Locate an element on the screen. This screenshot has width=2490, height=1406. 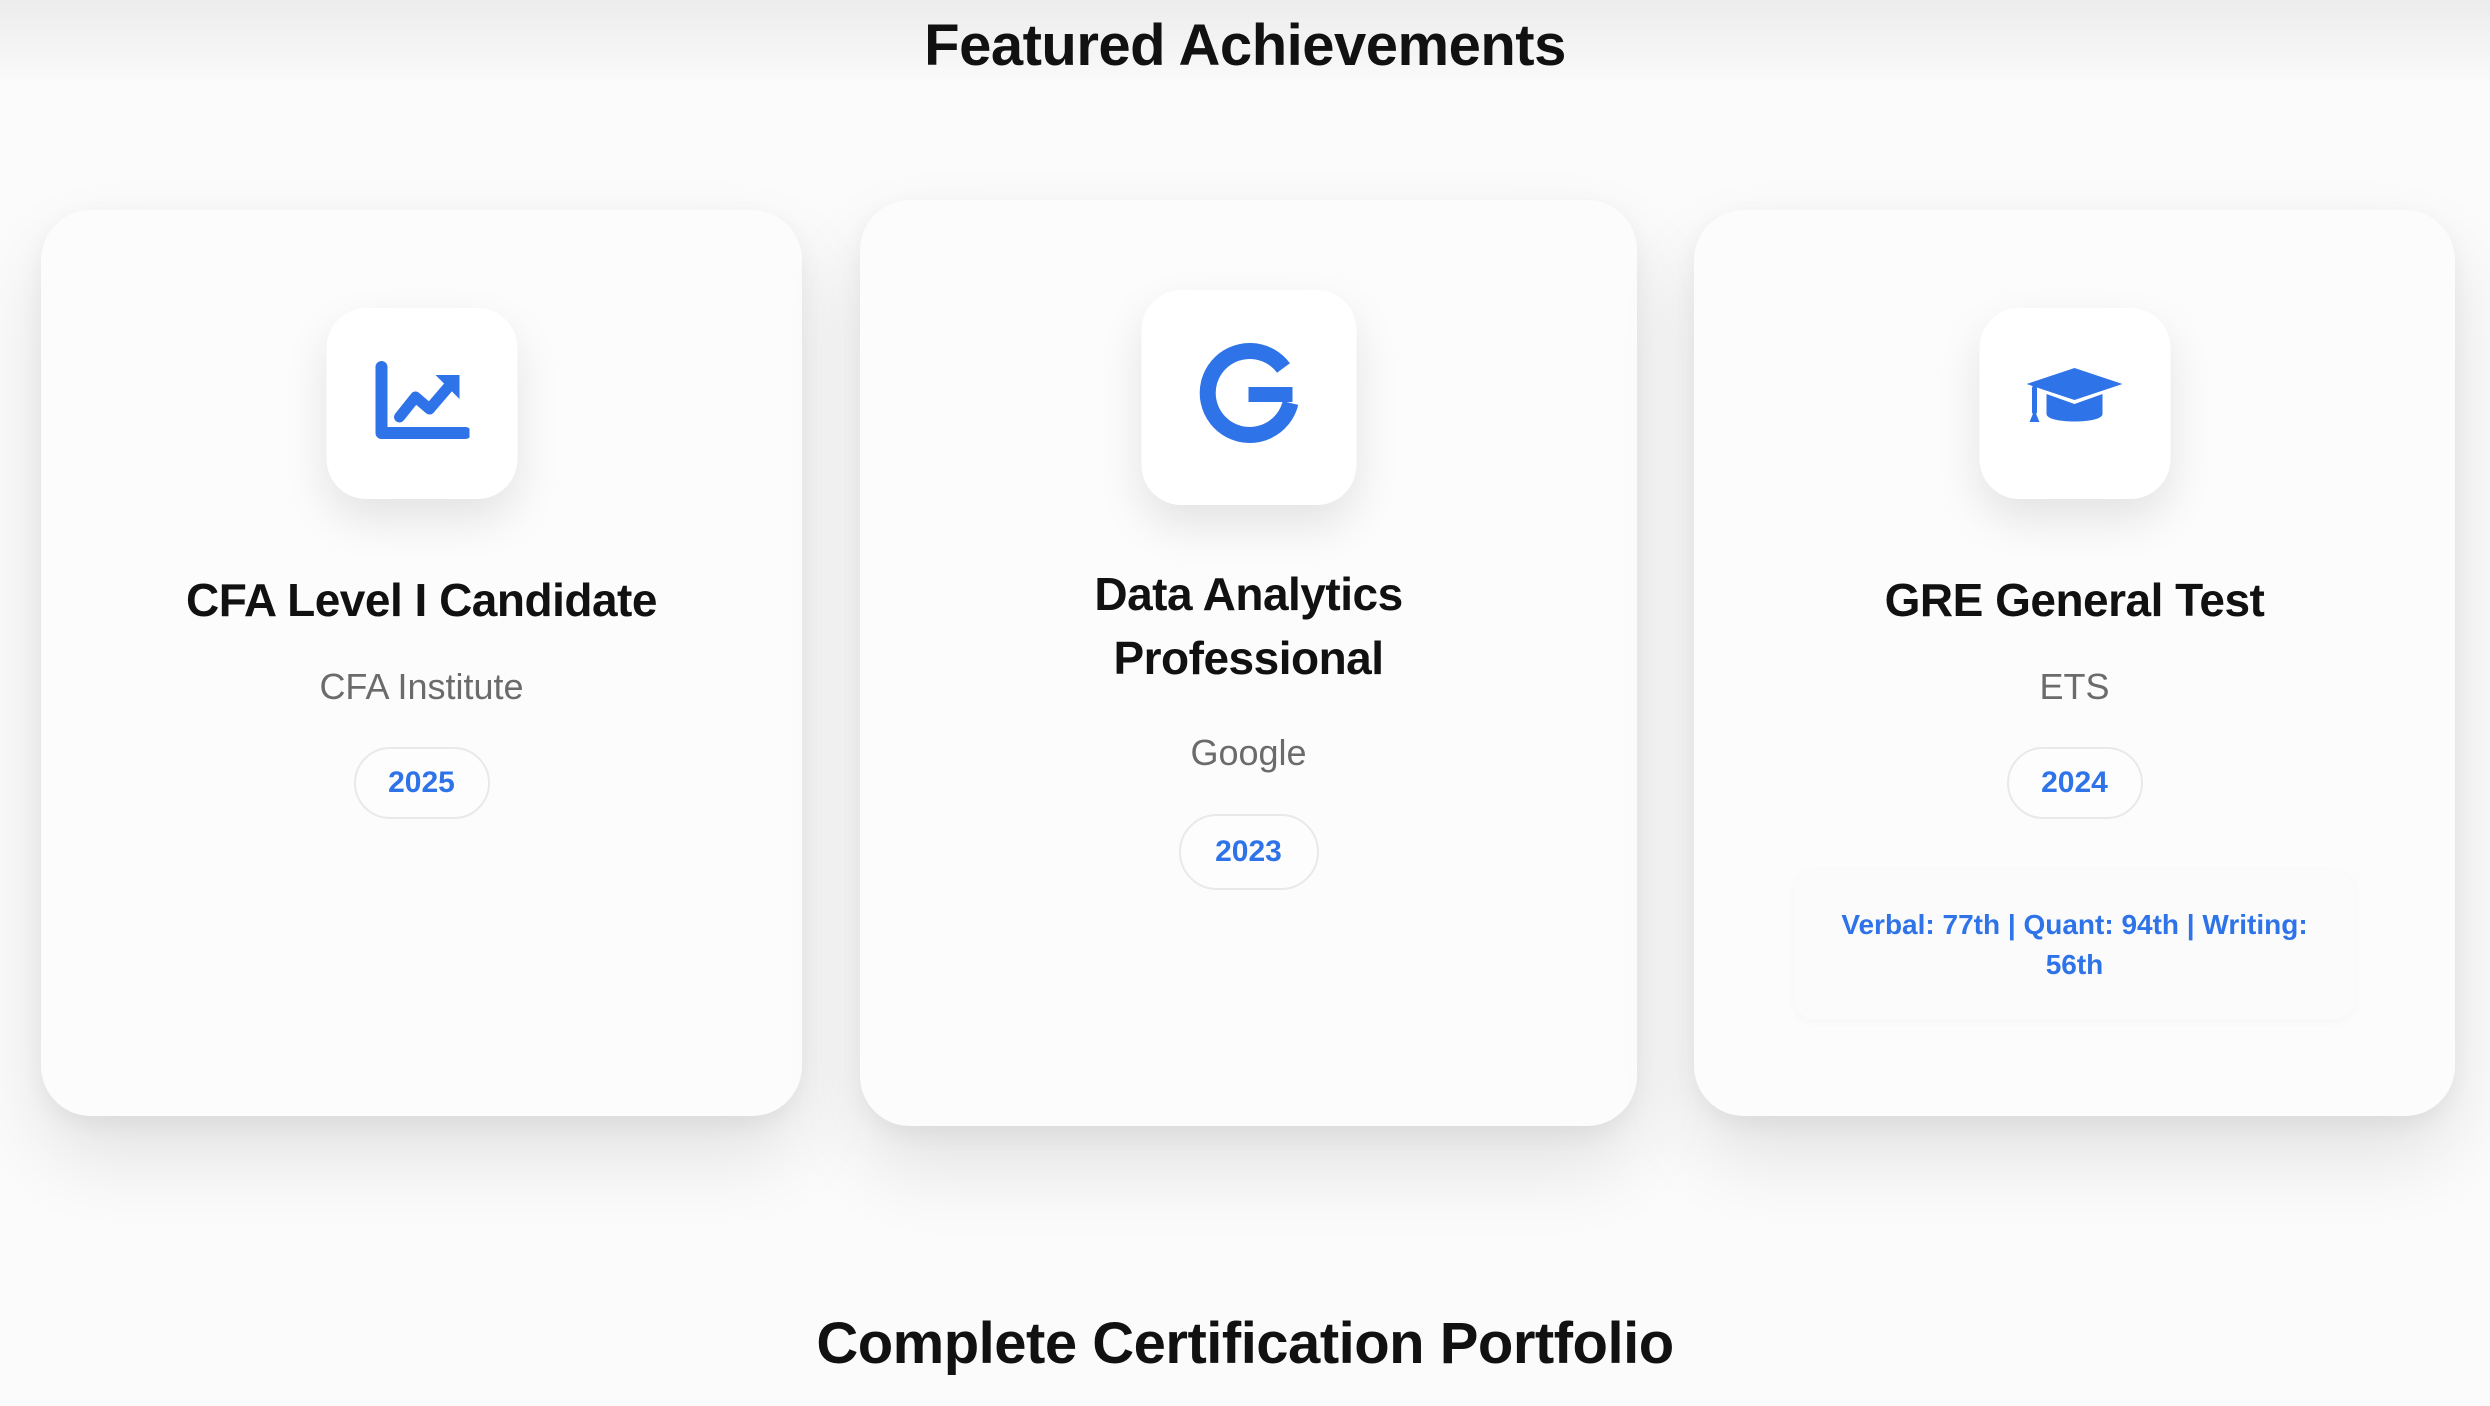
graduation-cap-icon-tile is located at coordinates (2074, 403).